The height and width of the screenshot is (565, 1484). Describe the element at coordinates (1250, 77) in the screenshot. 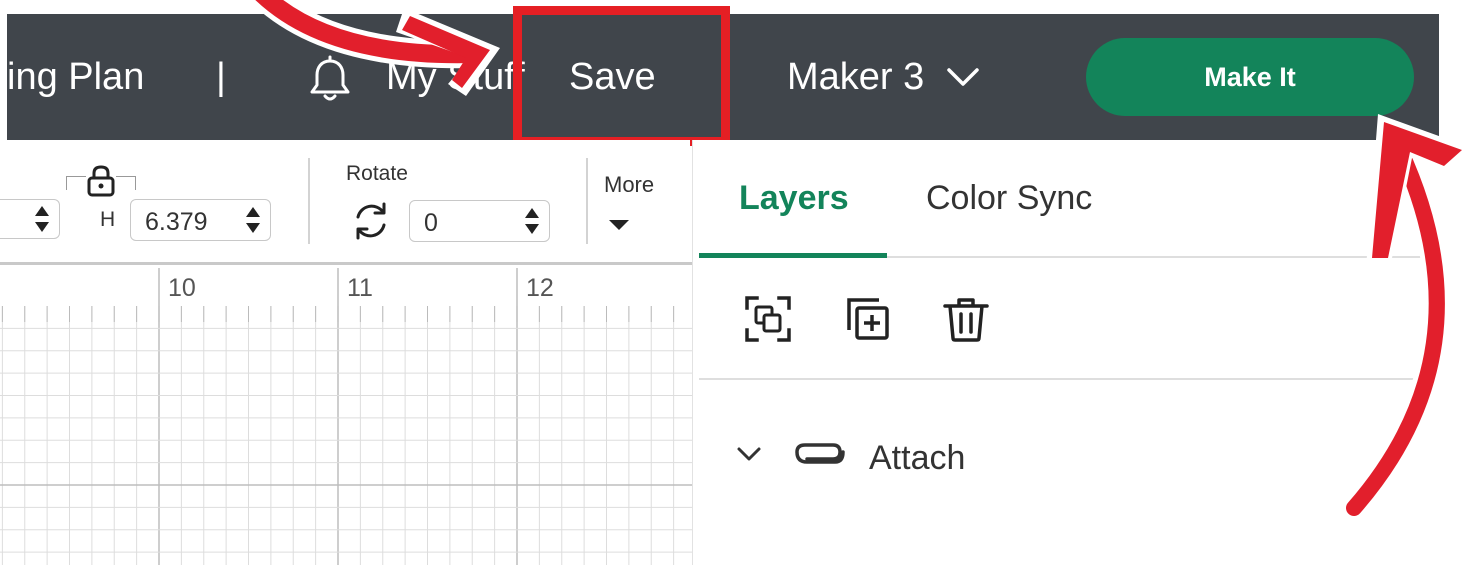

I see `make-it-button: Make It` at that location.